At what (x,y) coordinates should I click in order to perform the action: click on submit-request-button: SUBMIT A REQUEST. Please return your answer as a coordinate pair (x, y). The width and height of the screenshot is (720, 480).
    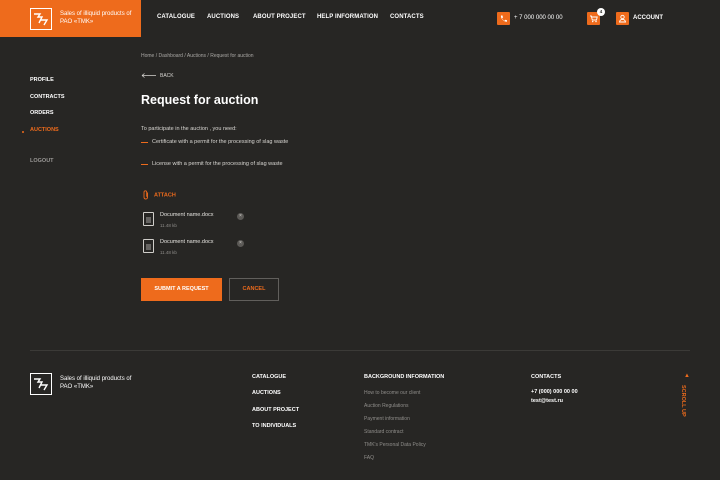
    Looking at the image, I should click on (181, 289).